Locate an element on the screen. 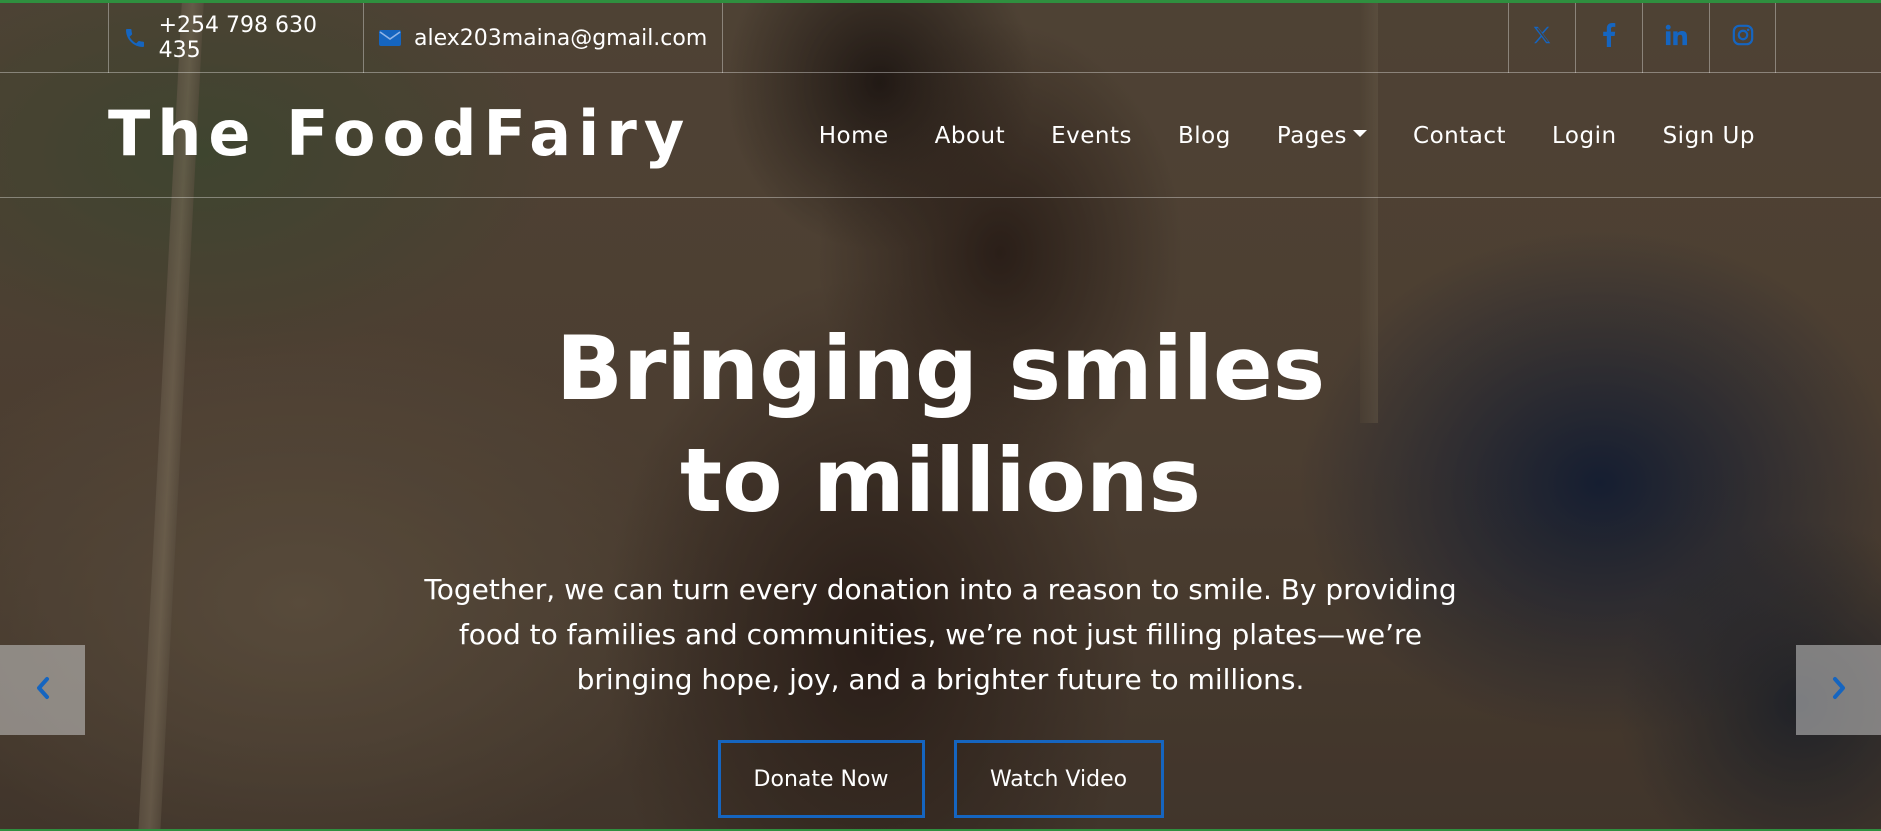 Image resolution: width=1881 pixels, height=831 pixels. donate-now-button: Donate Now is located at coordinates (821, 779).